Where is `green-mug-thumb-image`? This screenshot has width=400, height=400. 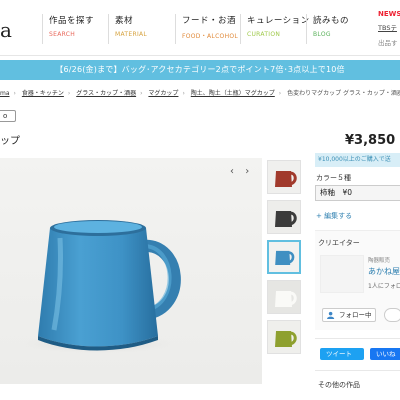
green-mug-thumb-image is located at coordinates (284, 337).